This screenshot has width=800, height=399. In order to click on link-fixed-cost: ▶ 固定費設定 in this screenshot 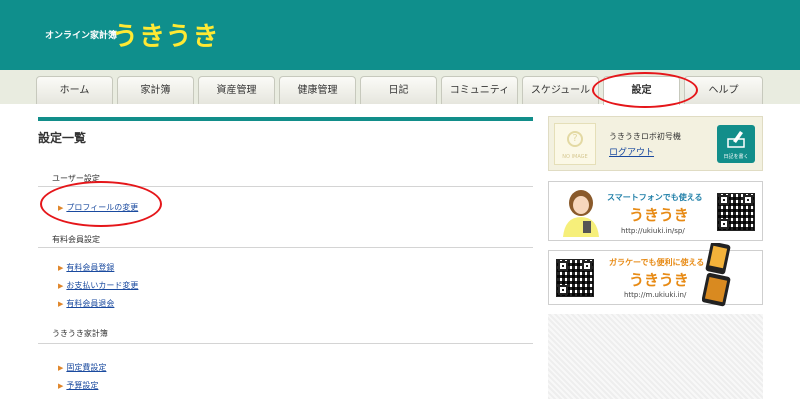, I will do `click(82, 367)`.